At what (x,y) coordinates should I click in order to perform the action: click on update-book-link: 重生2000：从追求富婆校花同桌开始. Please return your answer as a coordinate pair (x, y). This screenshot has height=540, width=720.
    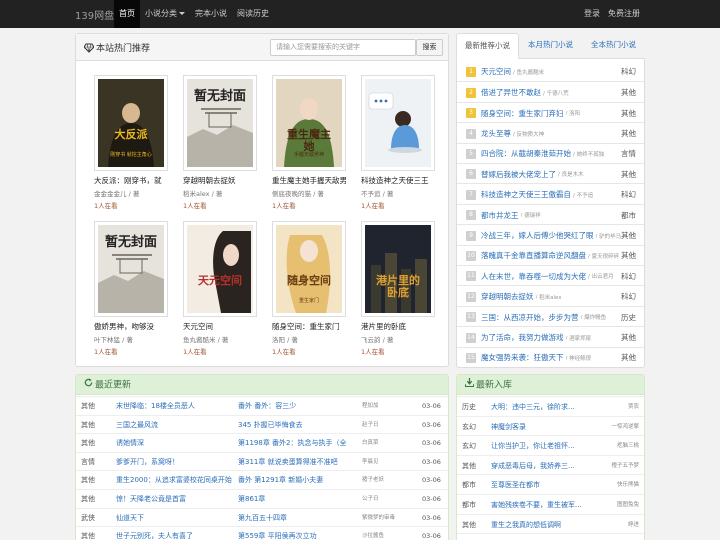
    Looking at the image, I should click on (175, 480).